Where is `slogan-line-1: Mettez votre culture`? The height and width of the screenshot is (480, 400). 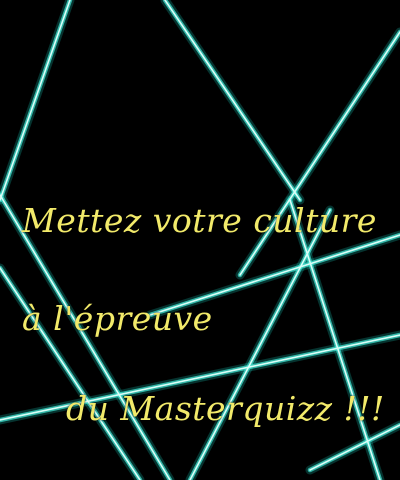
slogan-line-1: Mettez votre culture is located at coordinates (199, 220).